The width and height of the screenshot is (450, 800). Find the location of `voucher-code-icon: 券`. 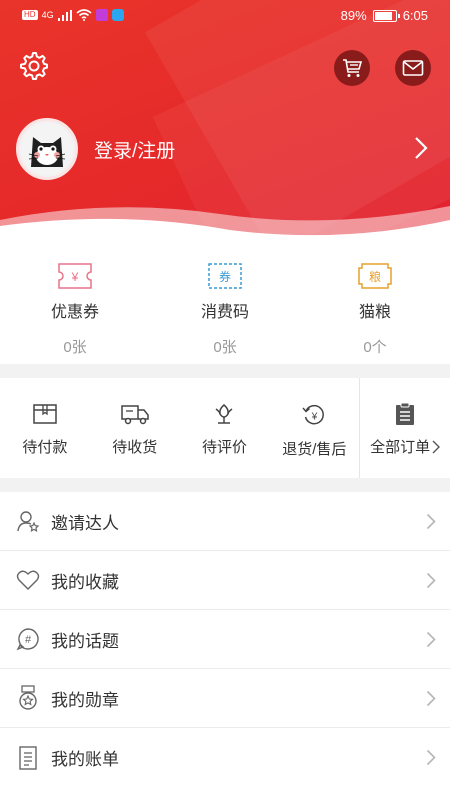

voucher-code-icon: 券 is located at coordinates (225, 276).